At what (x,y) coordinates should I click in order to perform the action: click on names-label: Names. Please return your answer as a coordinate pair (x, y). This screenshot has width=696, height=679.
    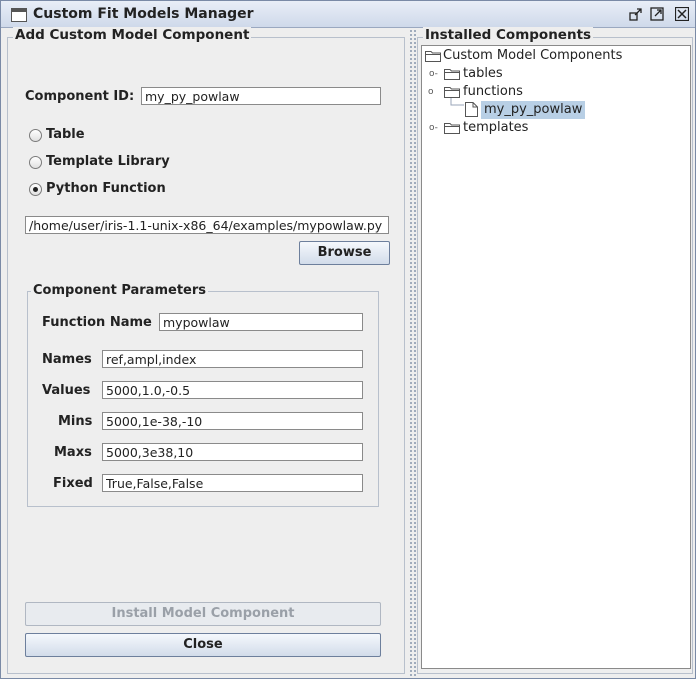
    Looking at the image, I should click on (67, 359).